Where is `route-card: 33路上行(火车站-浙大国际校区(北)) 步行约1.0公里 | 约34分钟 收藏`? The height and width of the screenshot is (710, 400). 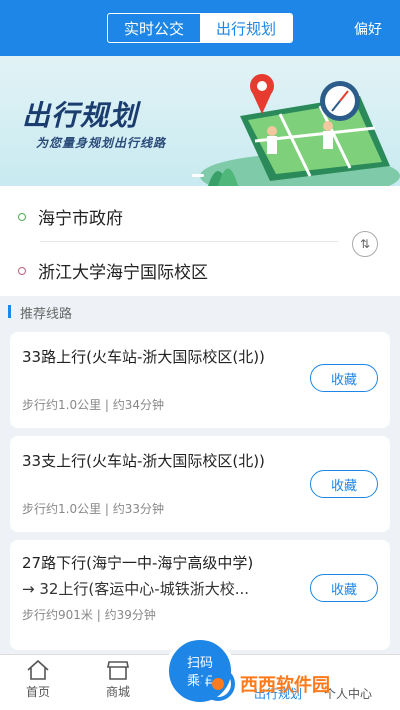 route-card: 33路上行(火车站-浙大国际校区(北)) 步行约1.0公里 | 约34分钟 收藏 is located at coordinates (200, 380).